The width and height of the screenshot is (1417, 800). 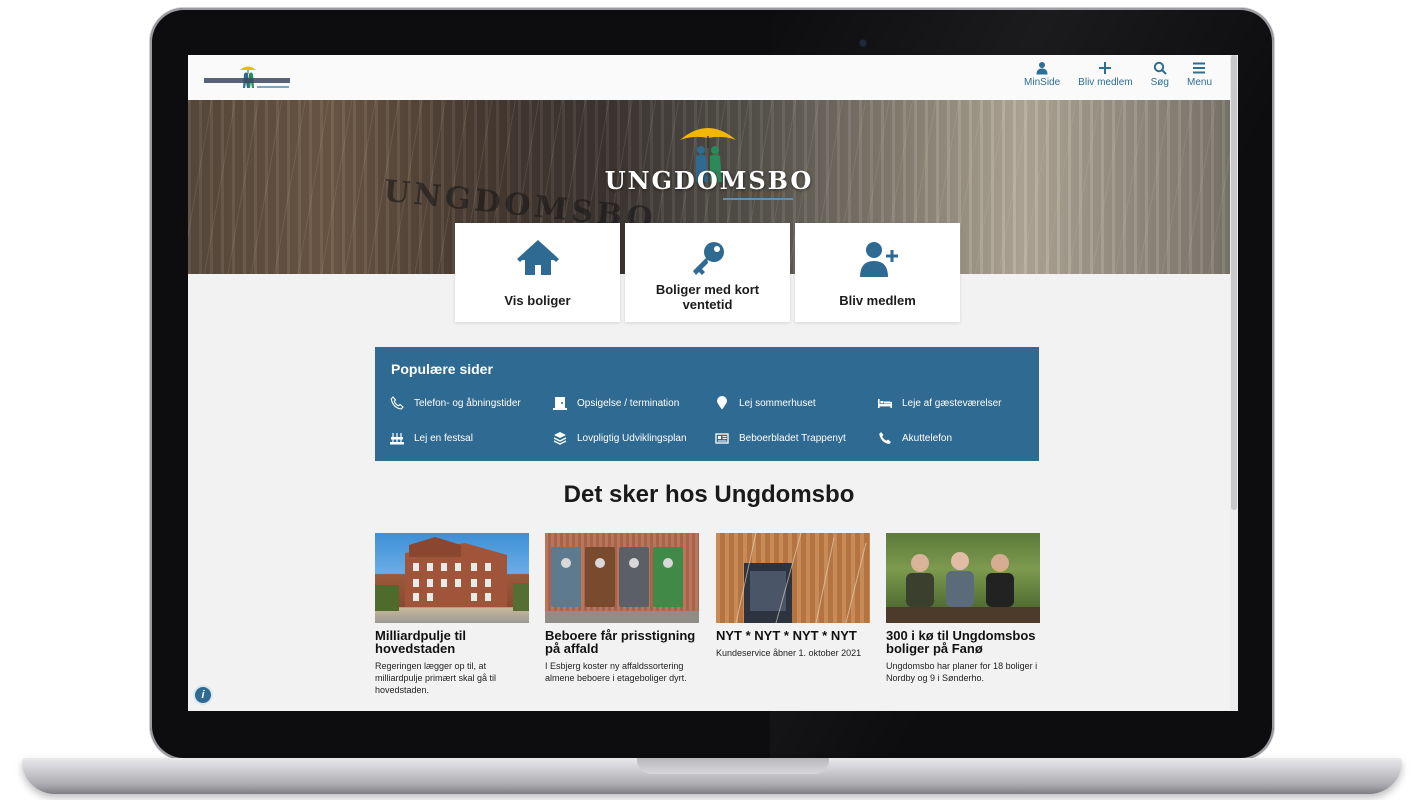 I want to click on link-udviklingsplan: Lovpligtig Udviklingsplan, so click(x=620, y=438).